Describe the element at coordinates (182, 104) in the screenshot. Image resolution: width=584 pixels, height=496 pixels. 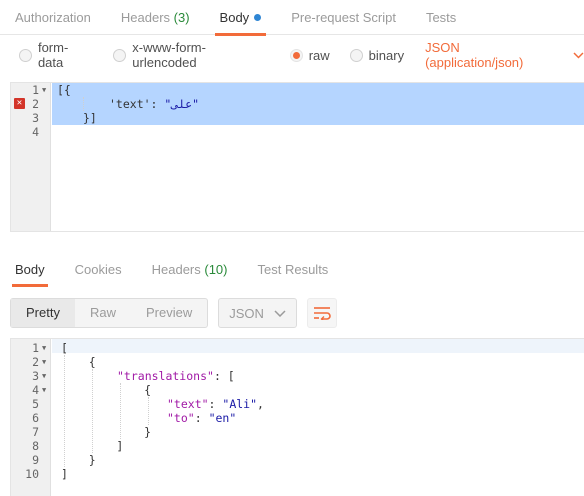
I see `json-value: "علی"` at that location.